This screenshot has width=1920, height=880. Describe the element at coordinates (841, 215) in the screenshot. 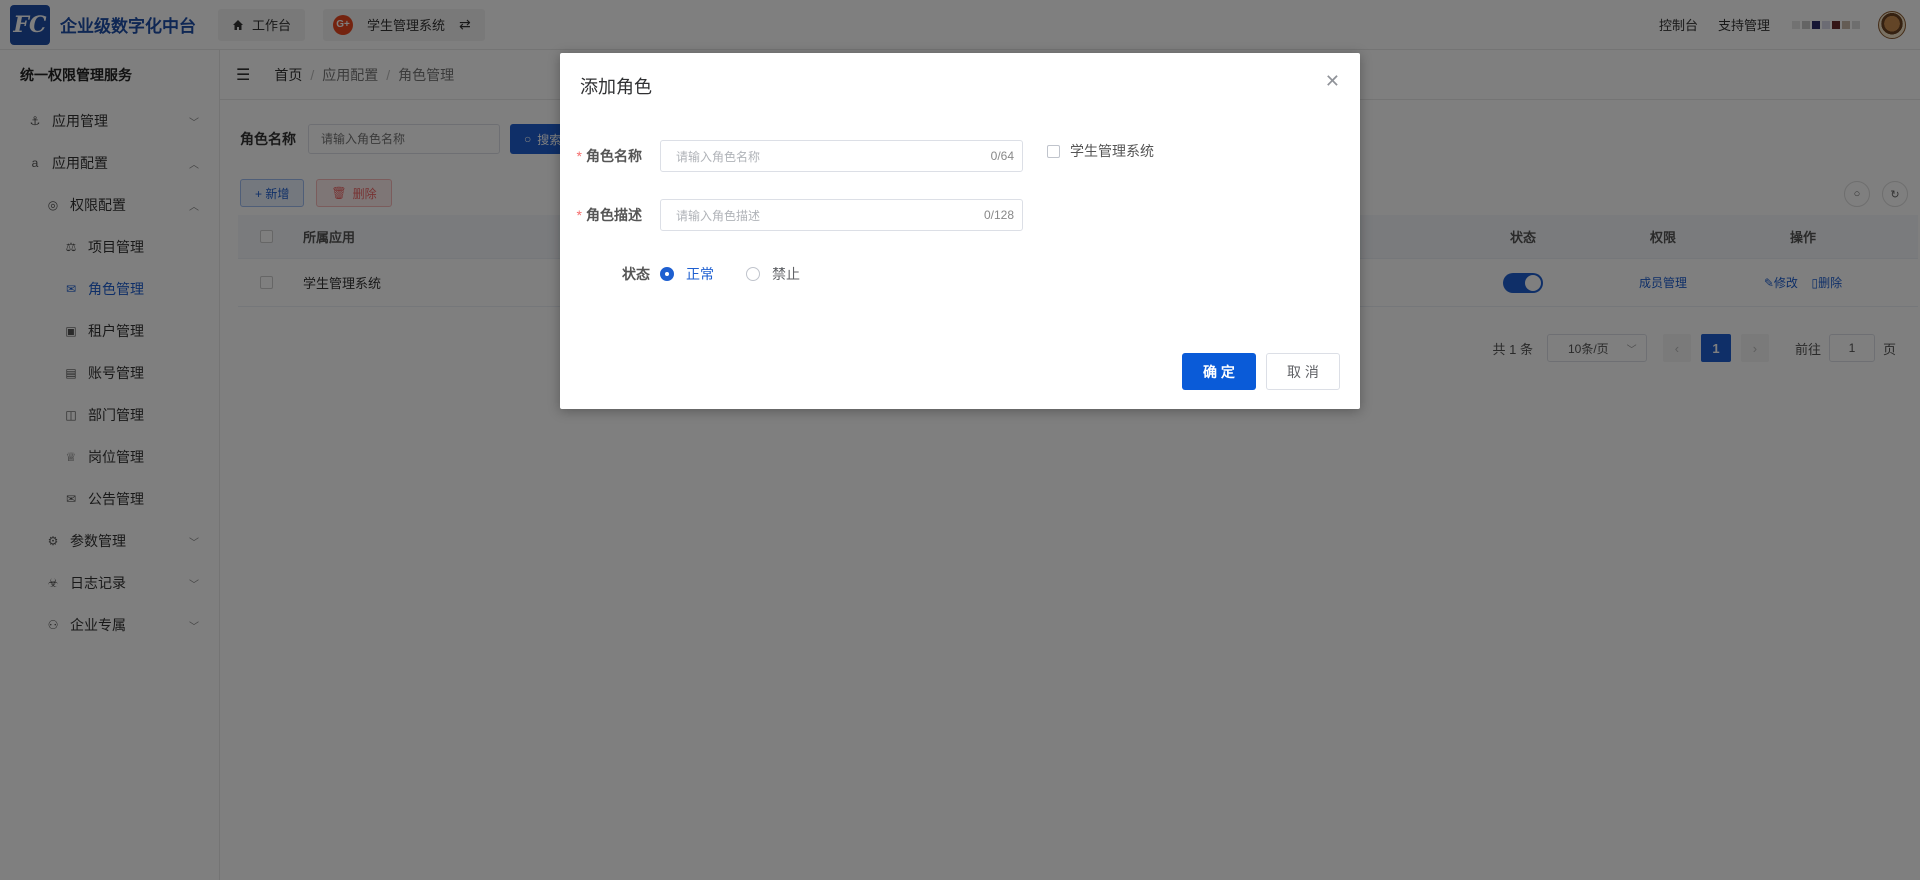

I see `role-desc-input: 请输入角色描述 0/128` at that location.